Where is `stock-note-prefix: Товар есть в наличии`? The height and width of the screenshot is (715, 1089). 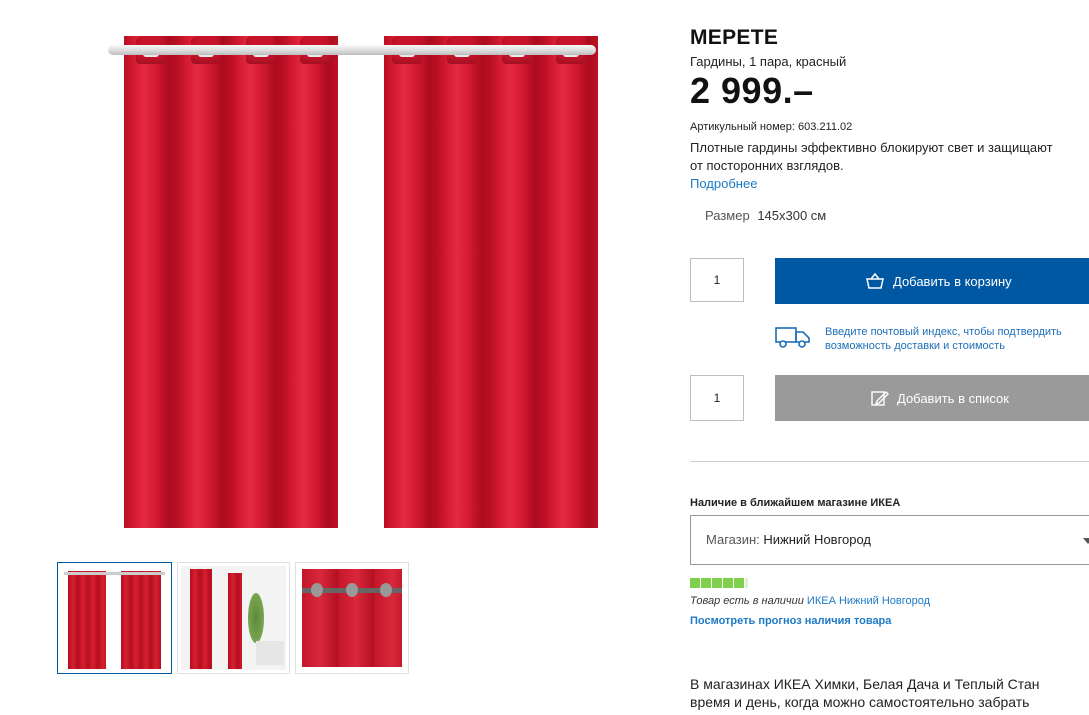 stock-note-prefix: Товар есть в наличии is located at coordinates (747, 601).